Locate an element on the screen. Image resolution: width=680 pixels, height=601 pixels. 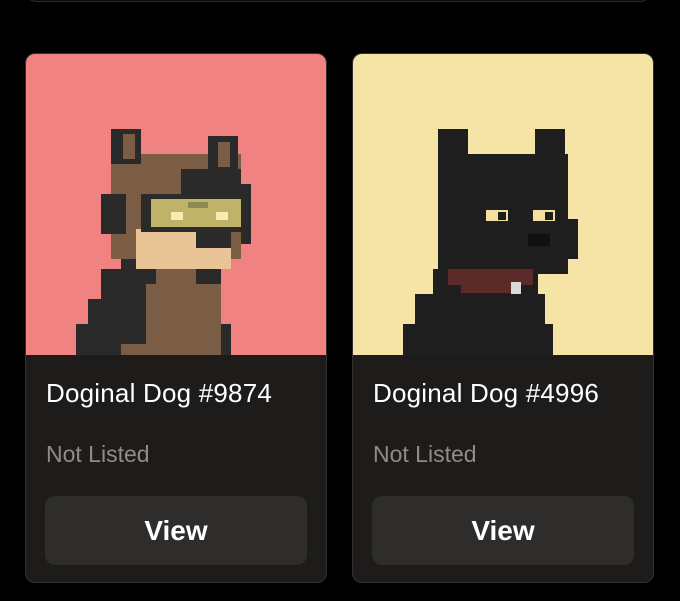
top-search-bar is located at coordinates (338, 1).